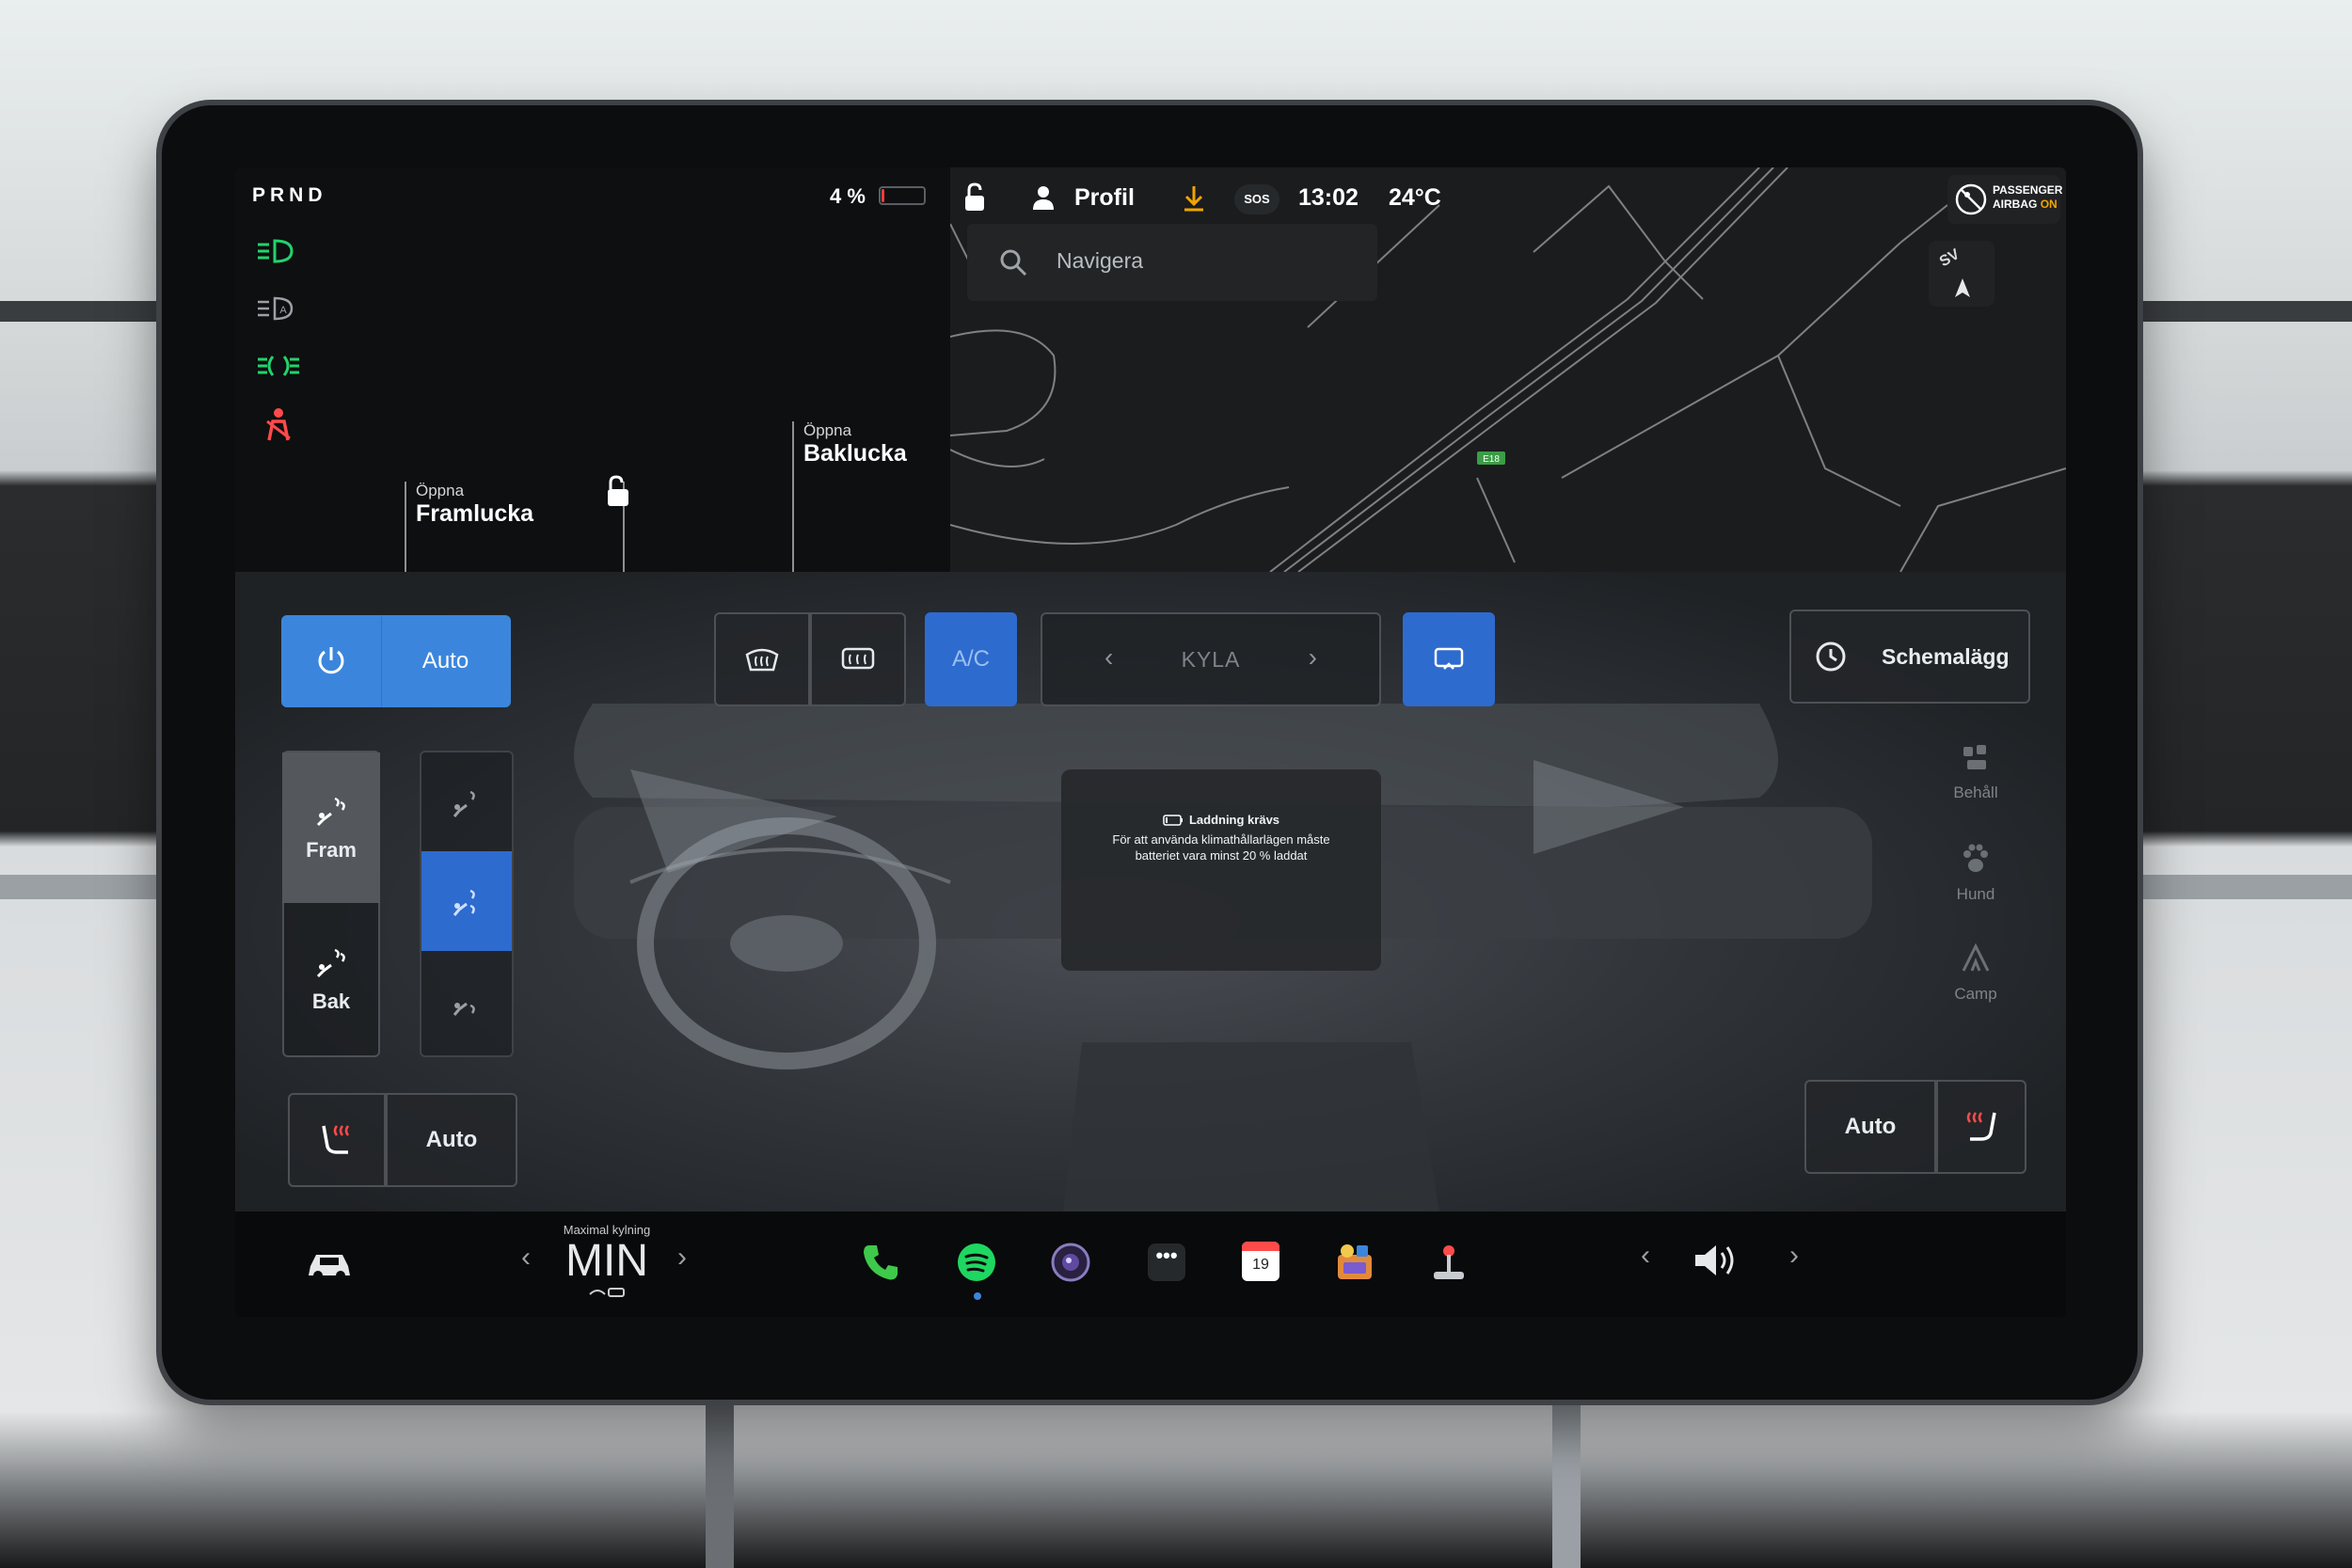 The image size is (2352, 1568). Describe the element at coordinates (1975, 894) in the screenshot. I see `dog-mode-label: Hund` at that location.